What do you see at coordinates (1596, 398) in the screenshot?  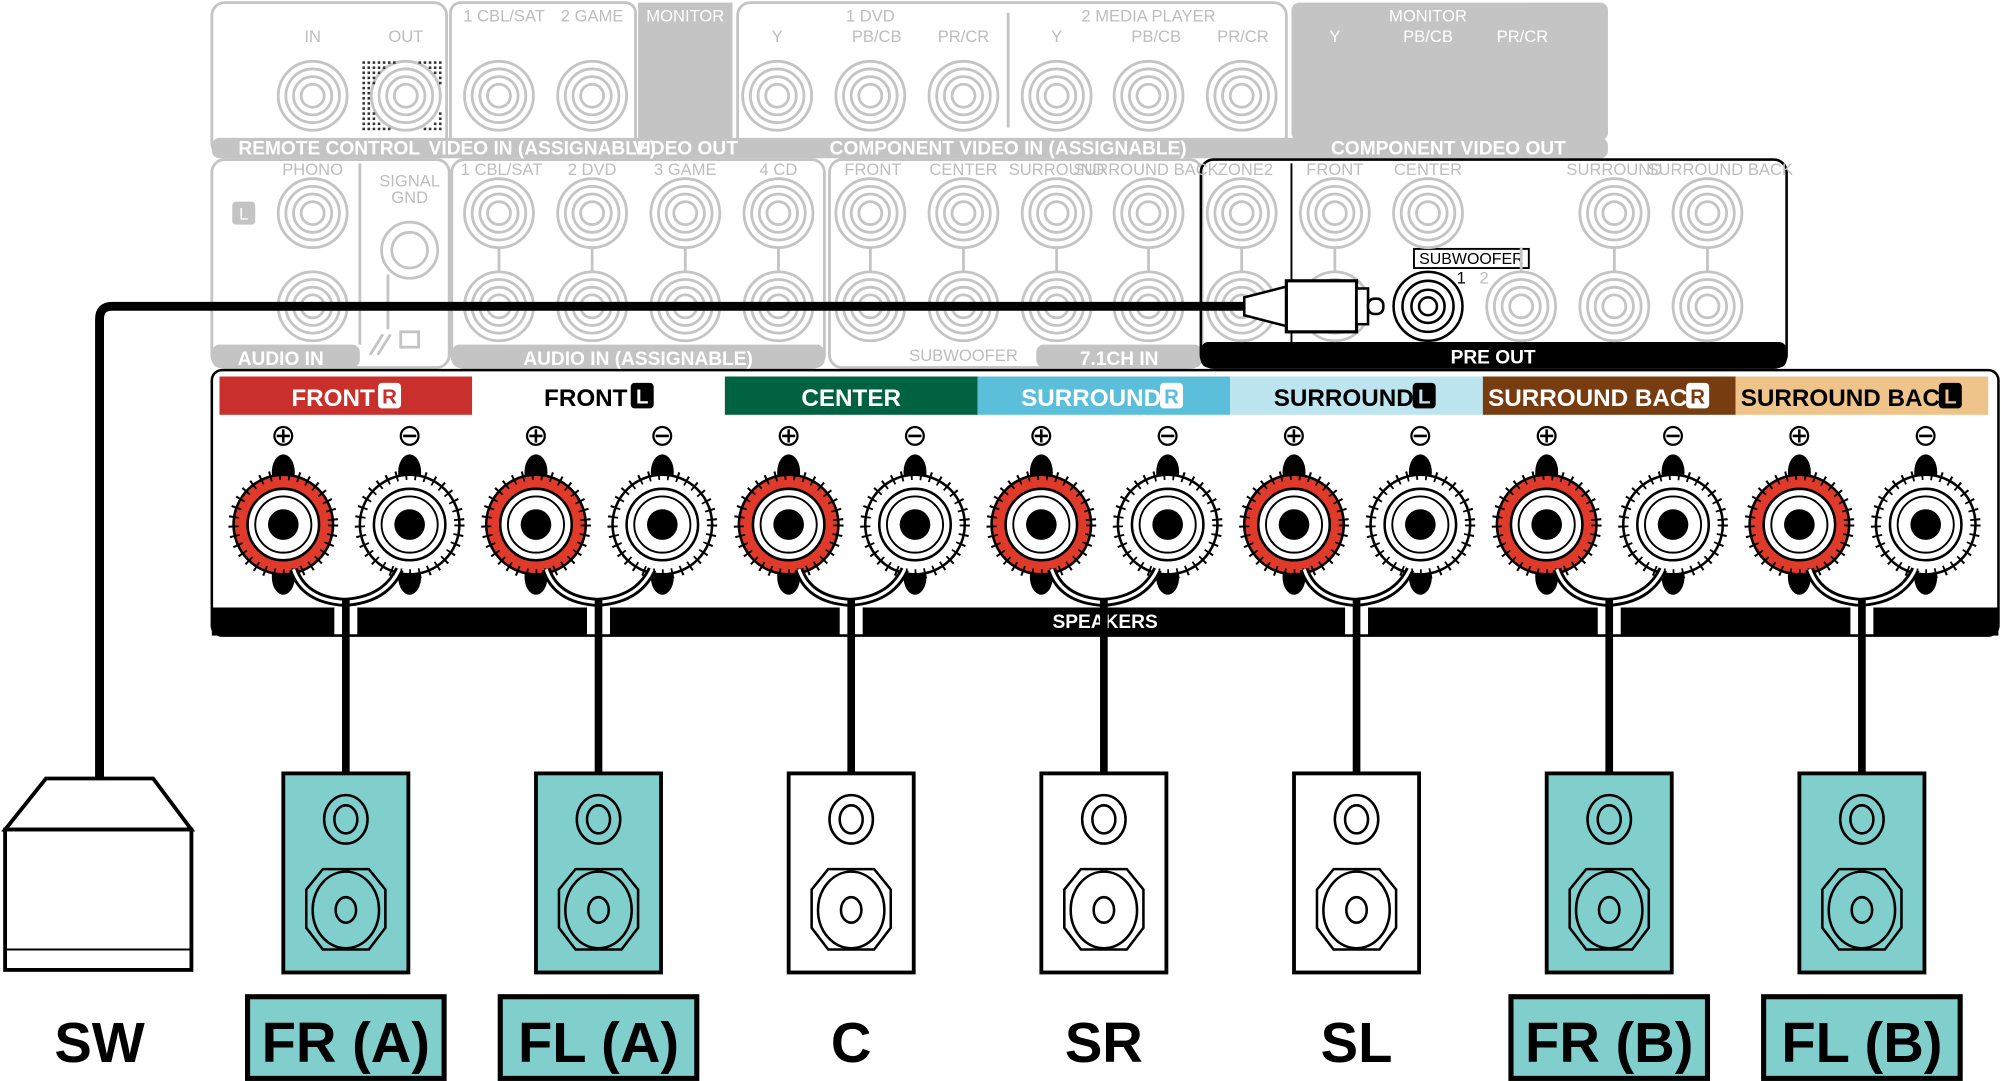 I see `channel-name: SURROUND BACK` at bounding box center [1596, 398].